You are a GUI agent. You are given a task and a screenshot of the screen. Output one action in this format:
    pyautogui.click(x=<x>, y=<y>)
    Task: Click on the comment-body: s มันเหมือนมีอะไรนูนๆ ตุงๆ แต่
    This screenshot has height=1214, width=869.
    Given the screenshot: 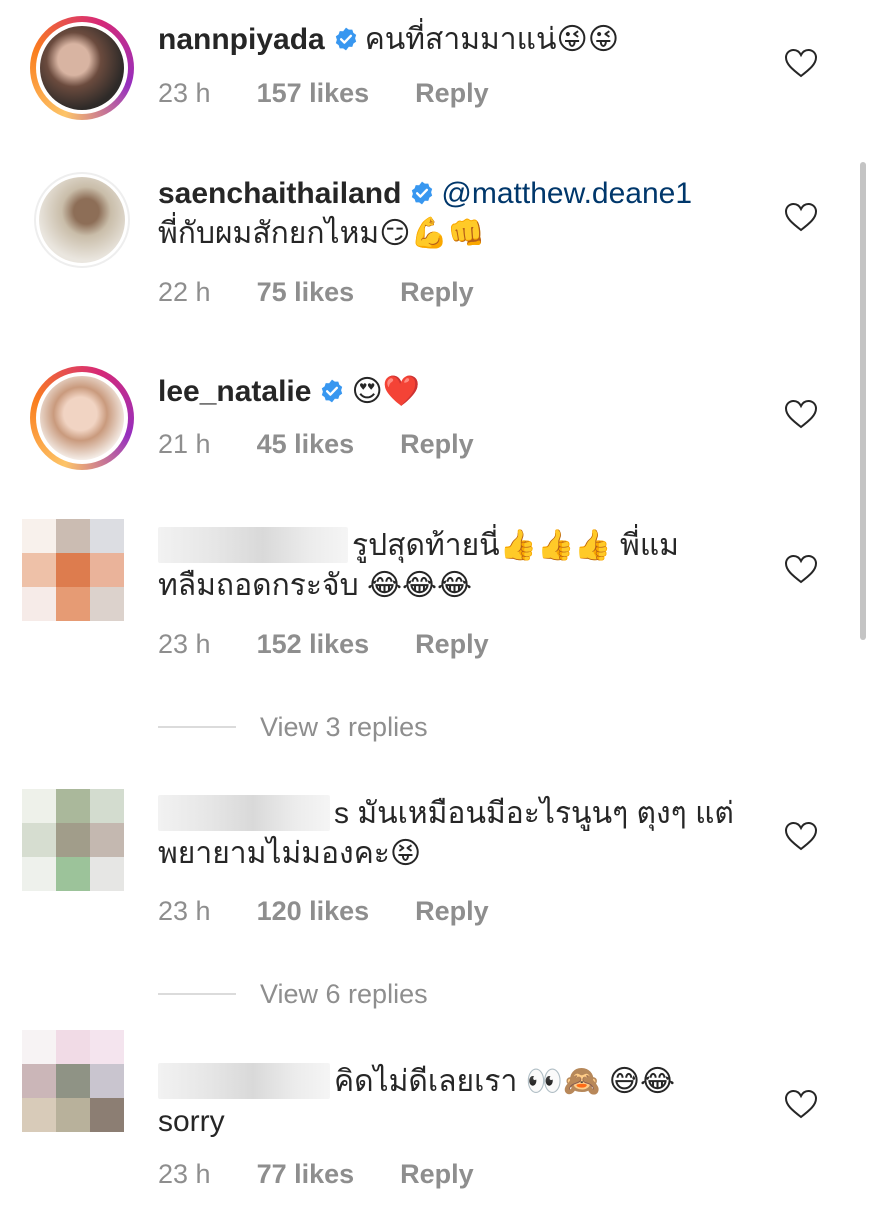 What is the action you would take?
    pyautogui.click(x=534, y=813)
    